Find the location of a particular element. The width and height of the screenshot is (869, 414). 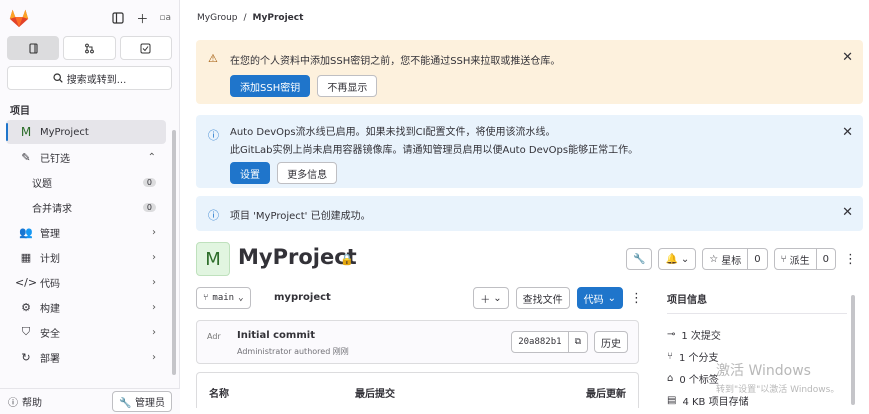

more-info-button: 更多信息 is located at coordinates (307, 173).